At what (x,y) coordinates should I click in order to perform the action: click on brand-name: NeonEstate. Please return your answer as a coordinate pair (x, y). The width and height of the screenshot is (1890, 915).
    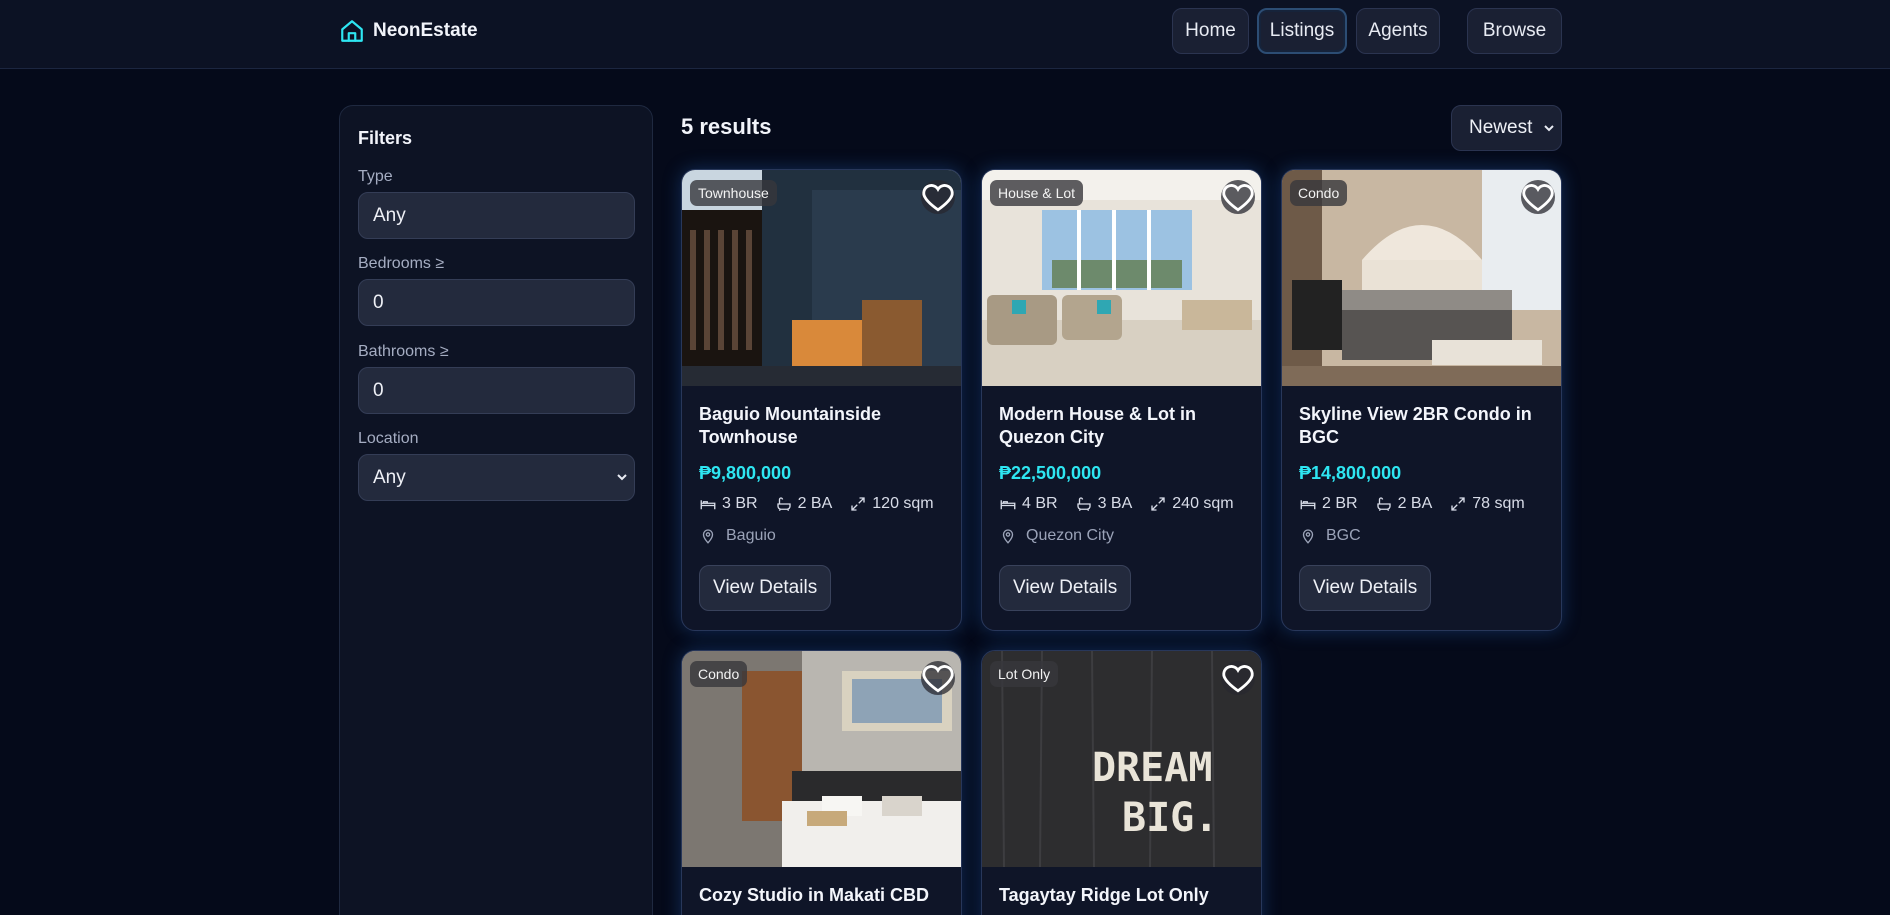
    Looking at the image, I should click on (425, 30).